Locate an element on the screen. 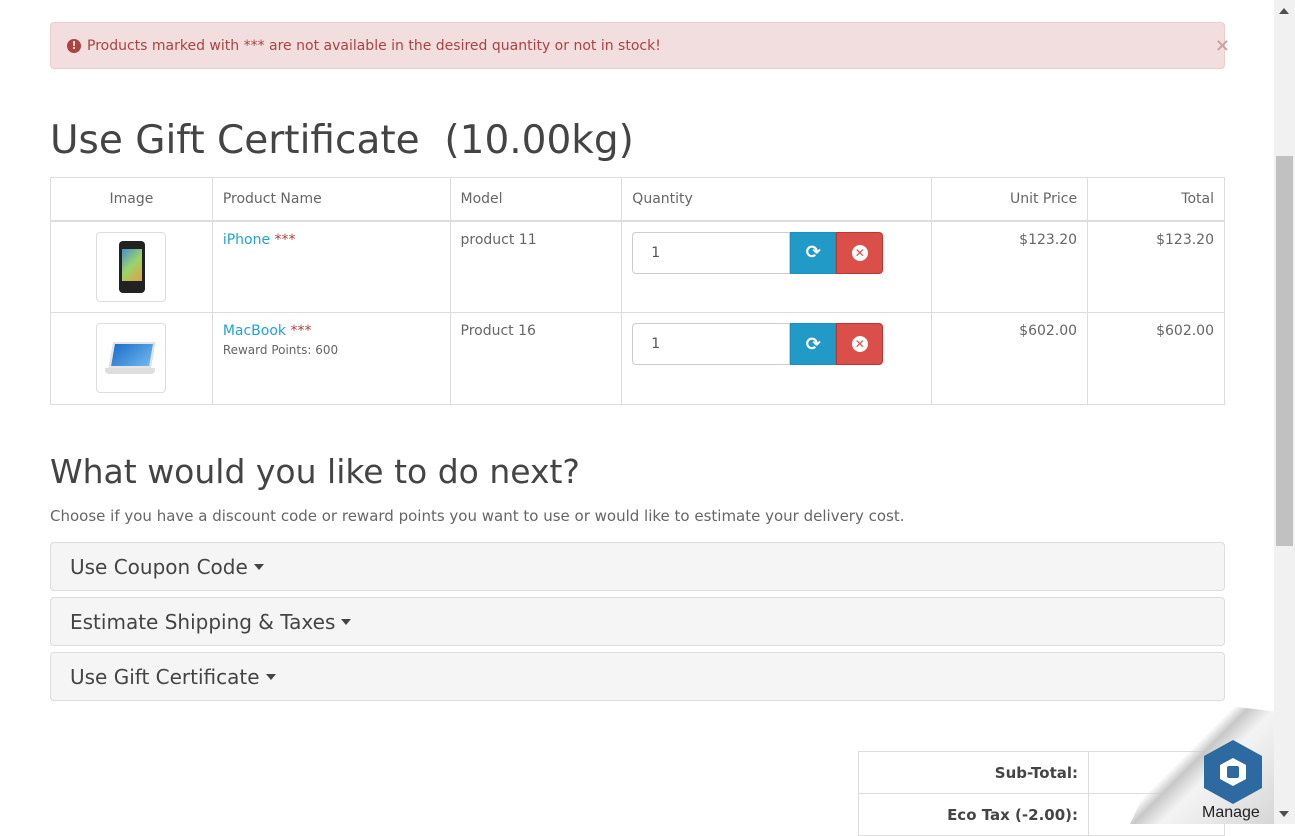 This screenshot has width=1295, height=836. model-cell: Product 16 is located at coordinates (536, 358).